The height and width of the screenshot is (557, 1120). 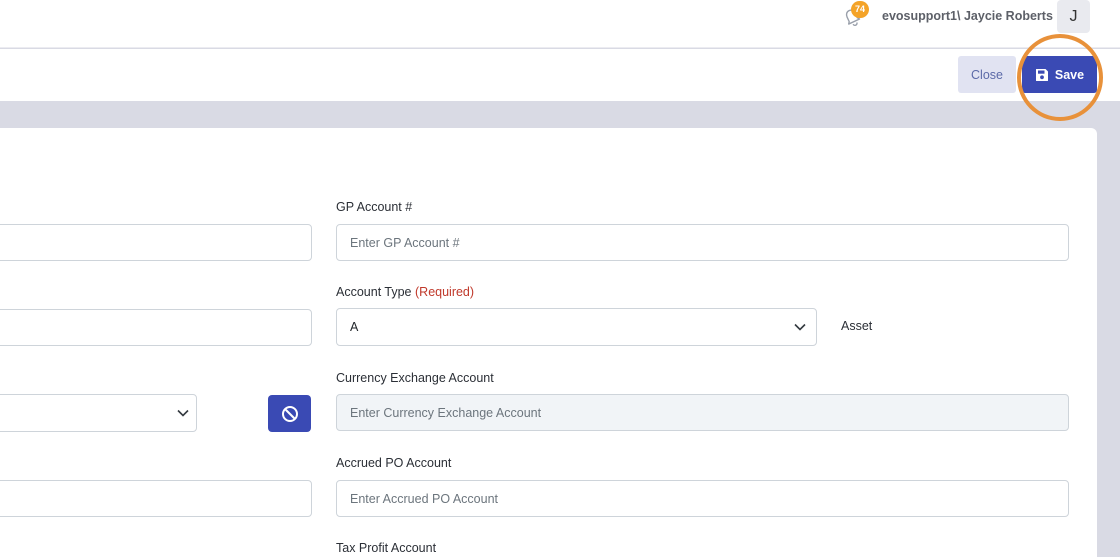 I want to click on required-indicator: (Required), so click(x=445, y=292).